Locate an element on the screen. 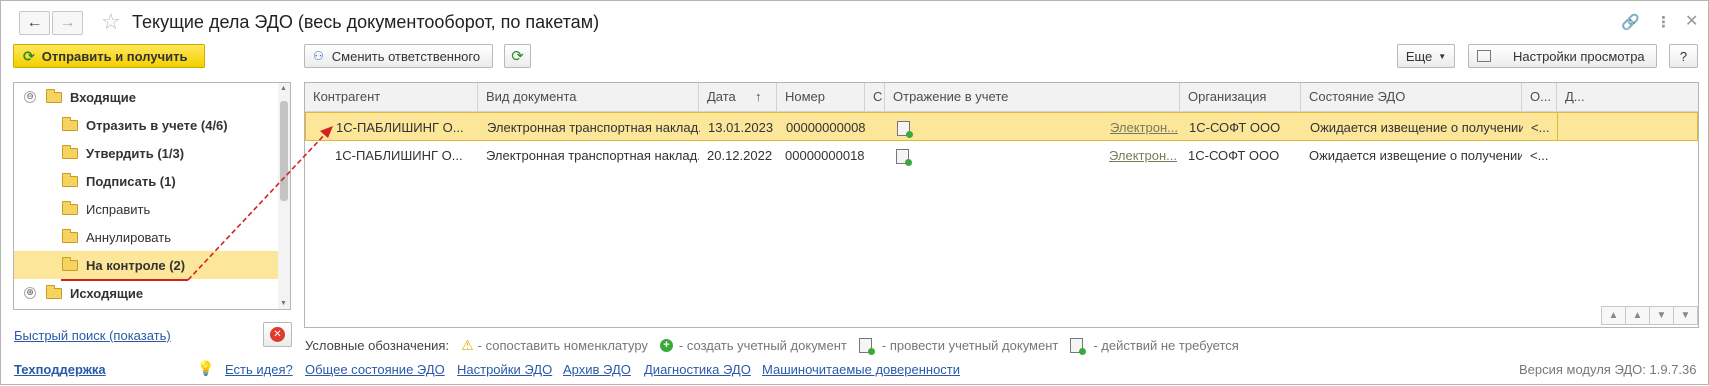  annotation-arrow-line is located at coordinates (258, 205).